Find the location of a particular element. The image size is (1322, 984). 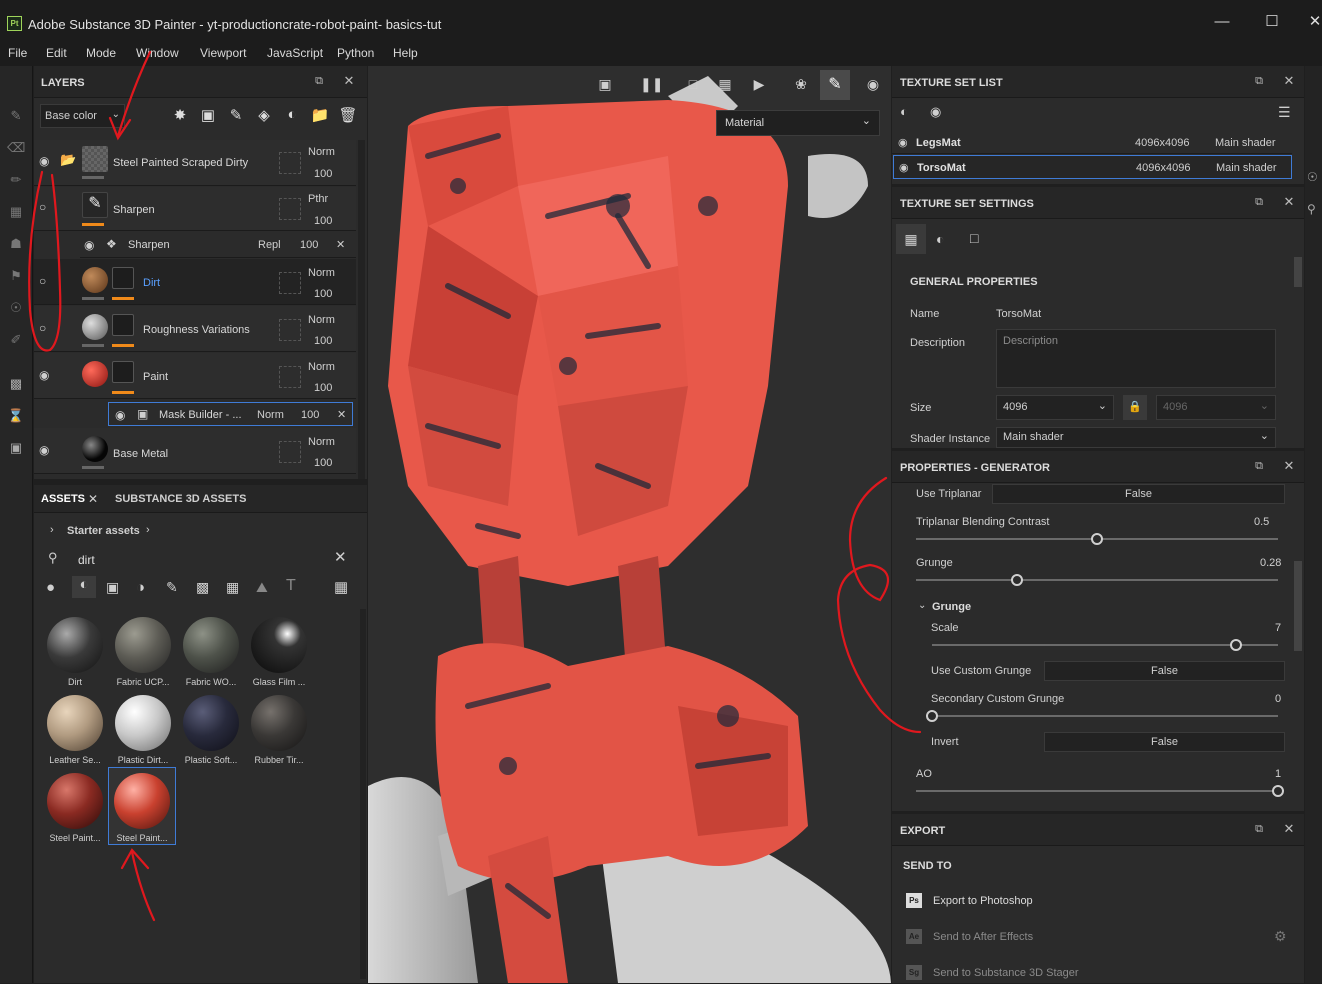

uv-tab-icon: □ is located at coordinates (974, 238).